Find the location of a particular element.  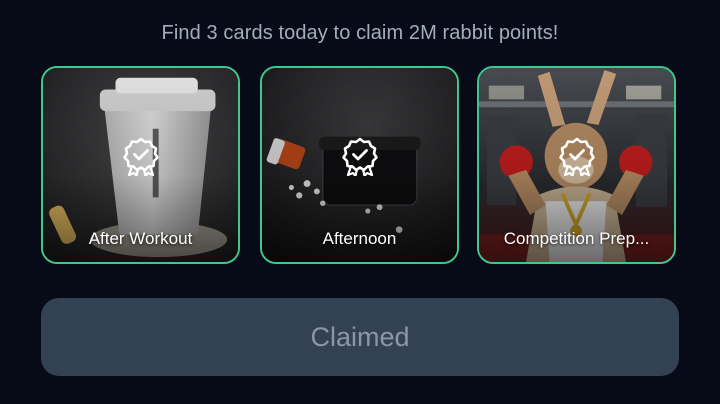

card-label: Afternoon is located at coordinates (359, 238).